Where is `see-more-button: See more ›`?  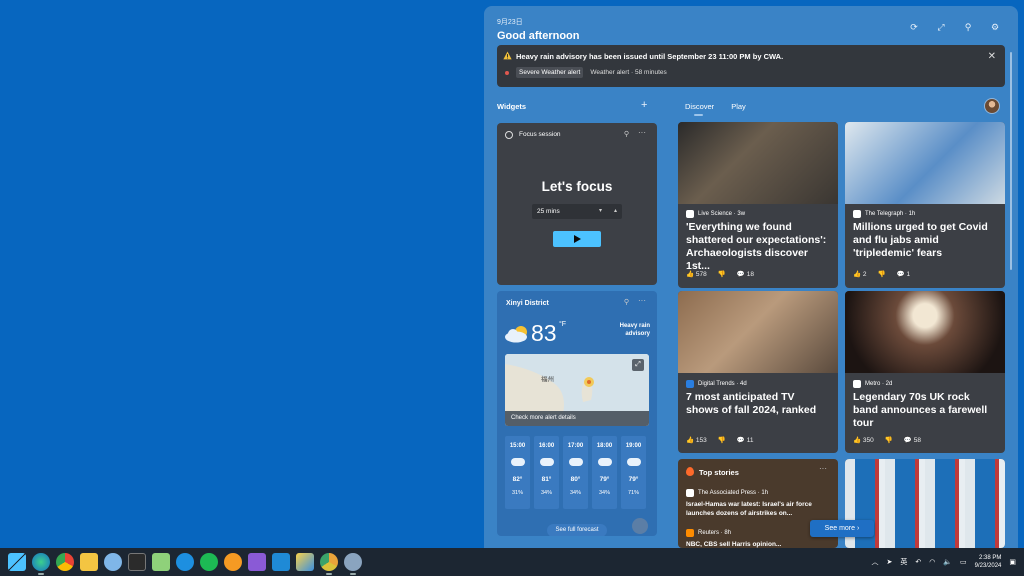
see-more-button: See more › is located at coordinates (842, 528).